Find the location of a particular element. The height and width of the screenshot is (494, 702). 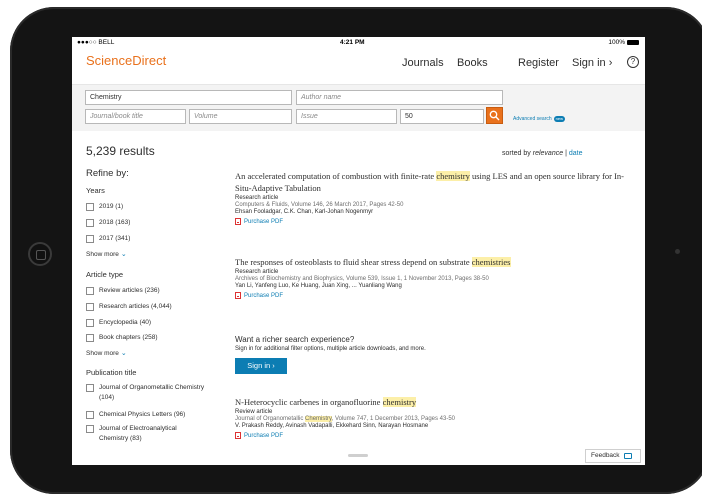

advanced-search-link: Advanced search new is located at coordinates (539, 119).